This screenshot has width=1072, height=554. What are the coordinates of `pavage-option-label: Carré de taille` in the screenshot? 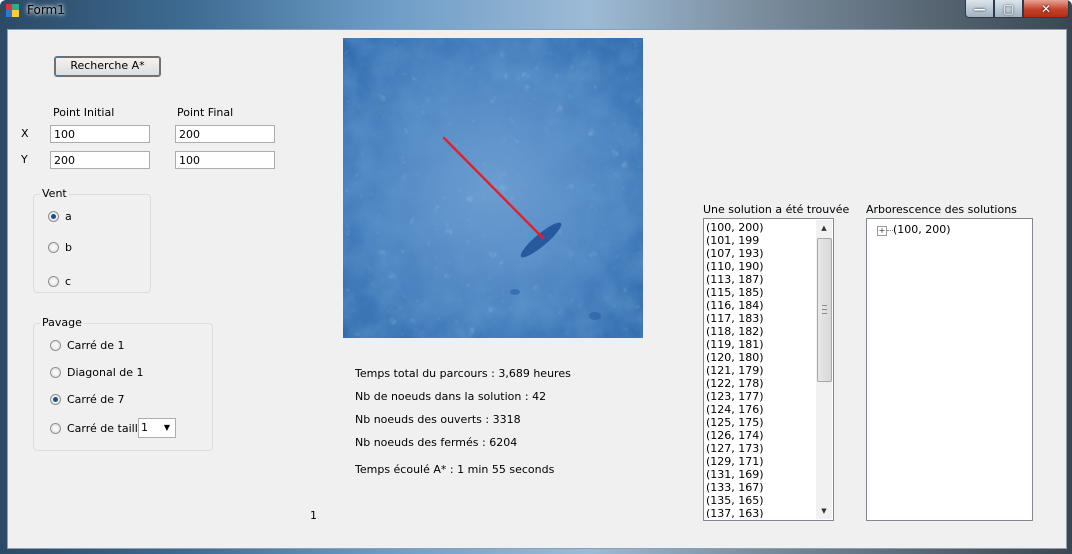 It's located at (106, 428).